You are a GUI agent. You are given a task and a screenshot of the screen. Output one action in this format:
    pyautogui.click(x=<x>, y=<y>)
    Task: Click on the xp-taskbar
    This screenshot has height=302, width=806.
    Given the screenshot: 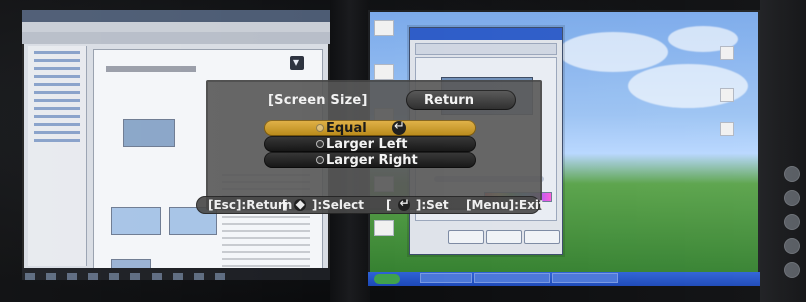 What is the action you would take?
    pyautogui.click(x=564, y=279)
    